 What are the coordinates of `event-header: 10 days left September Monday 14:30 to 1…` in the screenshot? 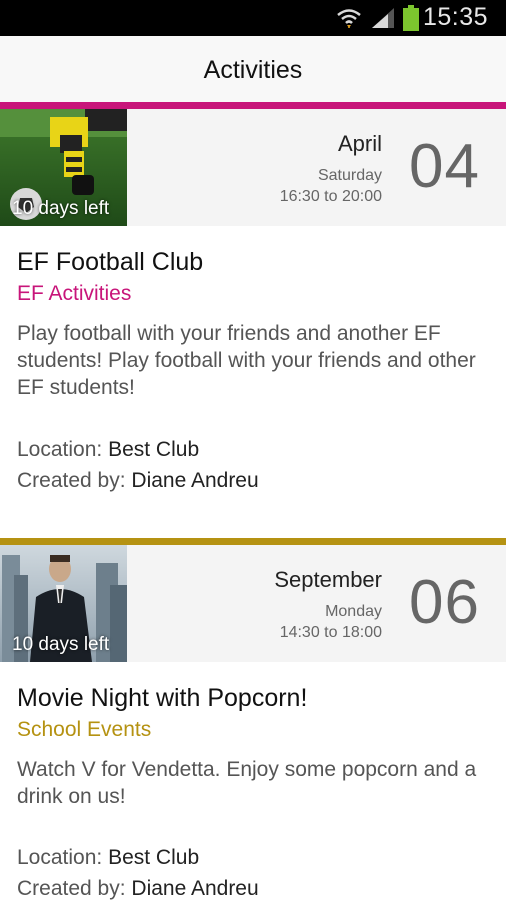 It's located at (253, 603).